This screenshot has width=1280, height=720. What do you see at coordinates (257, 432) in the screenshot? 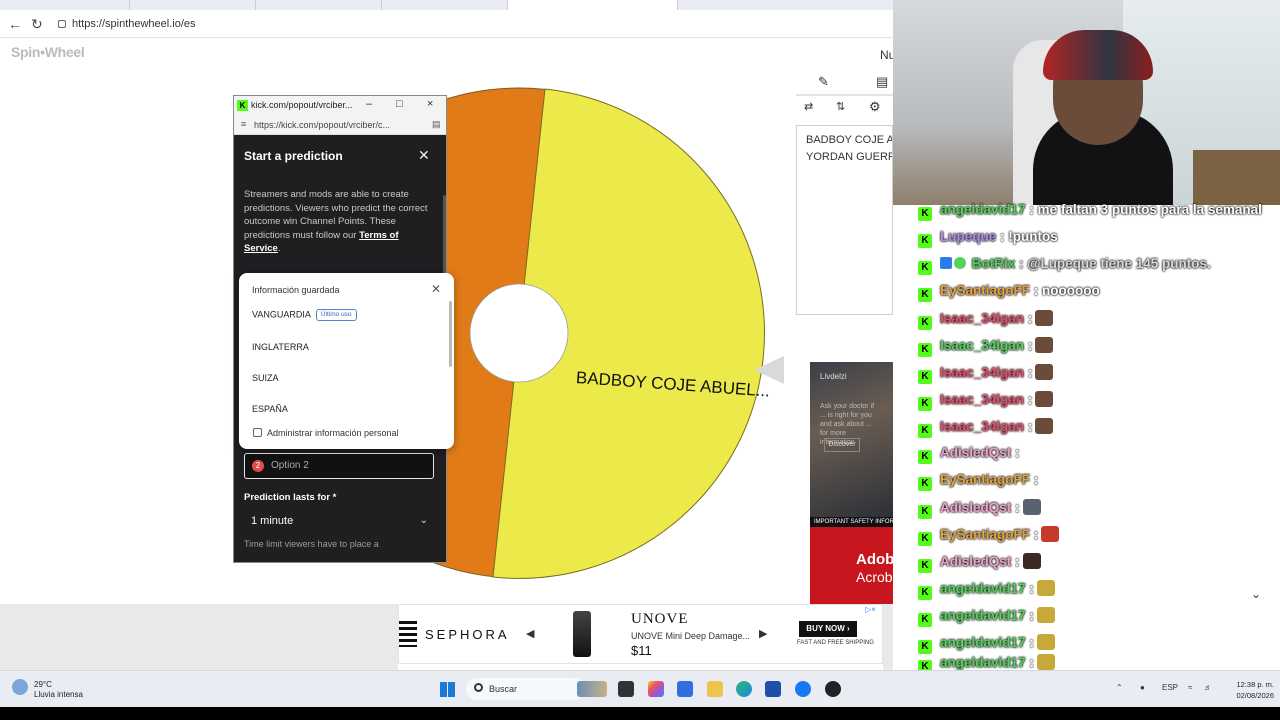
I see `settings-icon` at bounding box center [257, 432].